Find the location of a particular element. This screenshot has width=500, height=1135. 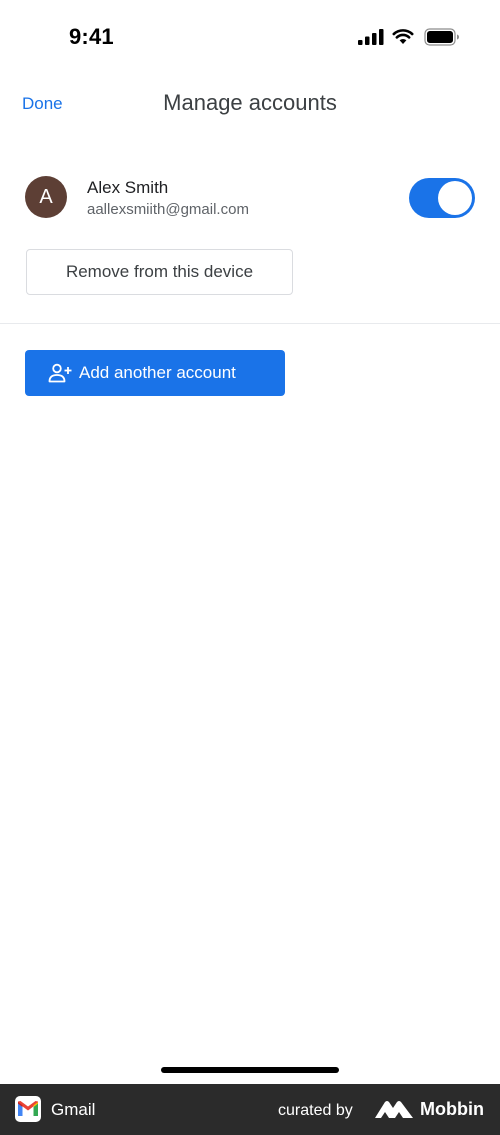

avatar: A is located at coordinates (46, 197).